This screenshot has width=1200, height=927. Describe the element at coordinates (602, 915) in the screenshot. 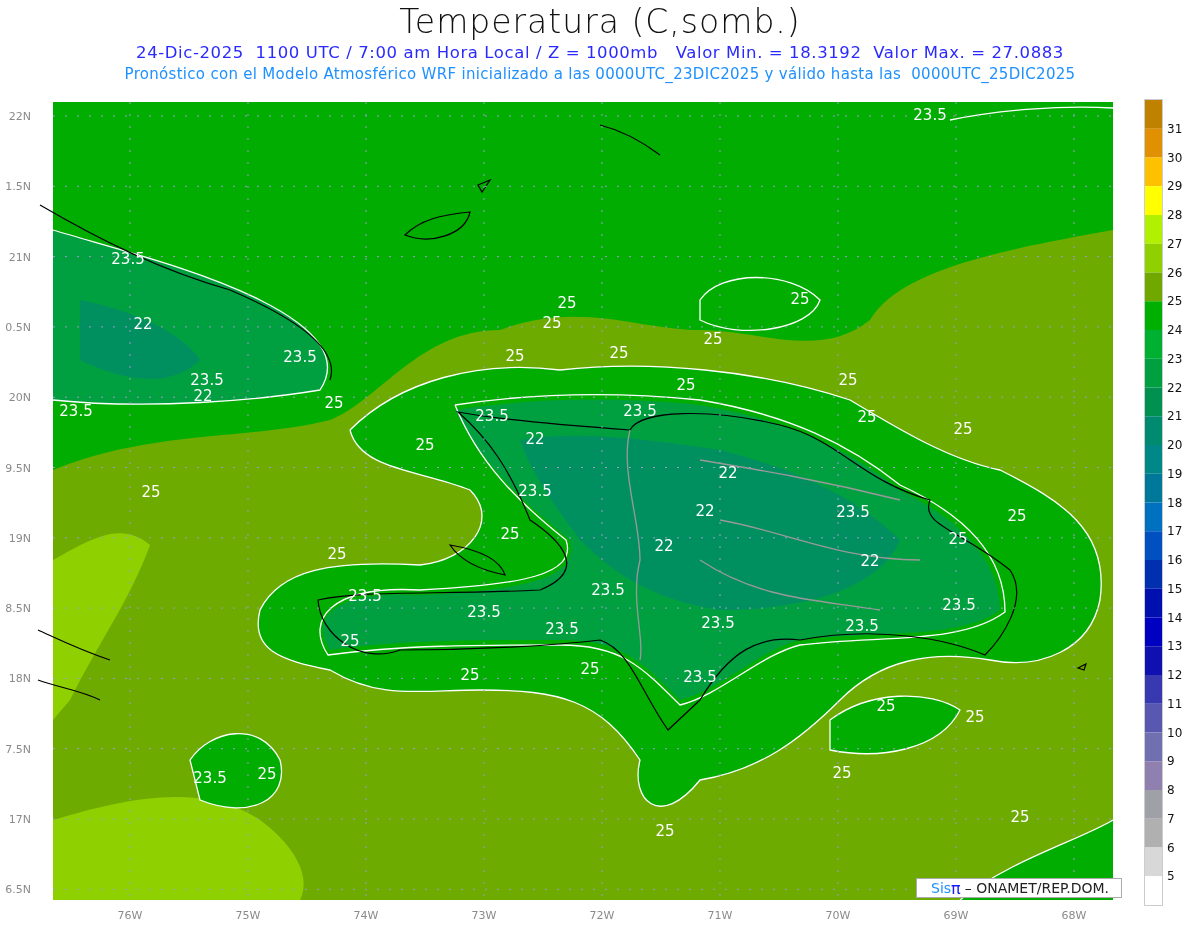

I see `axis-label: 72W` at that location.